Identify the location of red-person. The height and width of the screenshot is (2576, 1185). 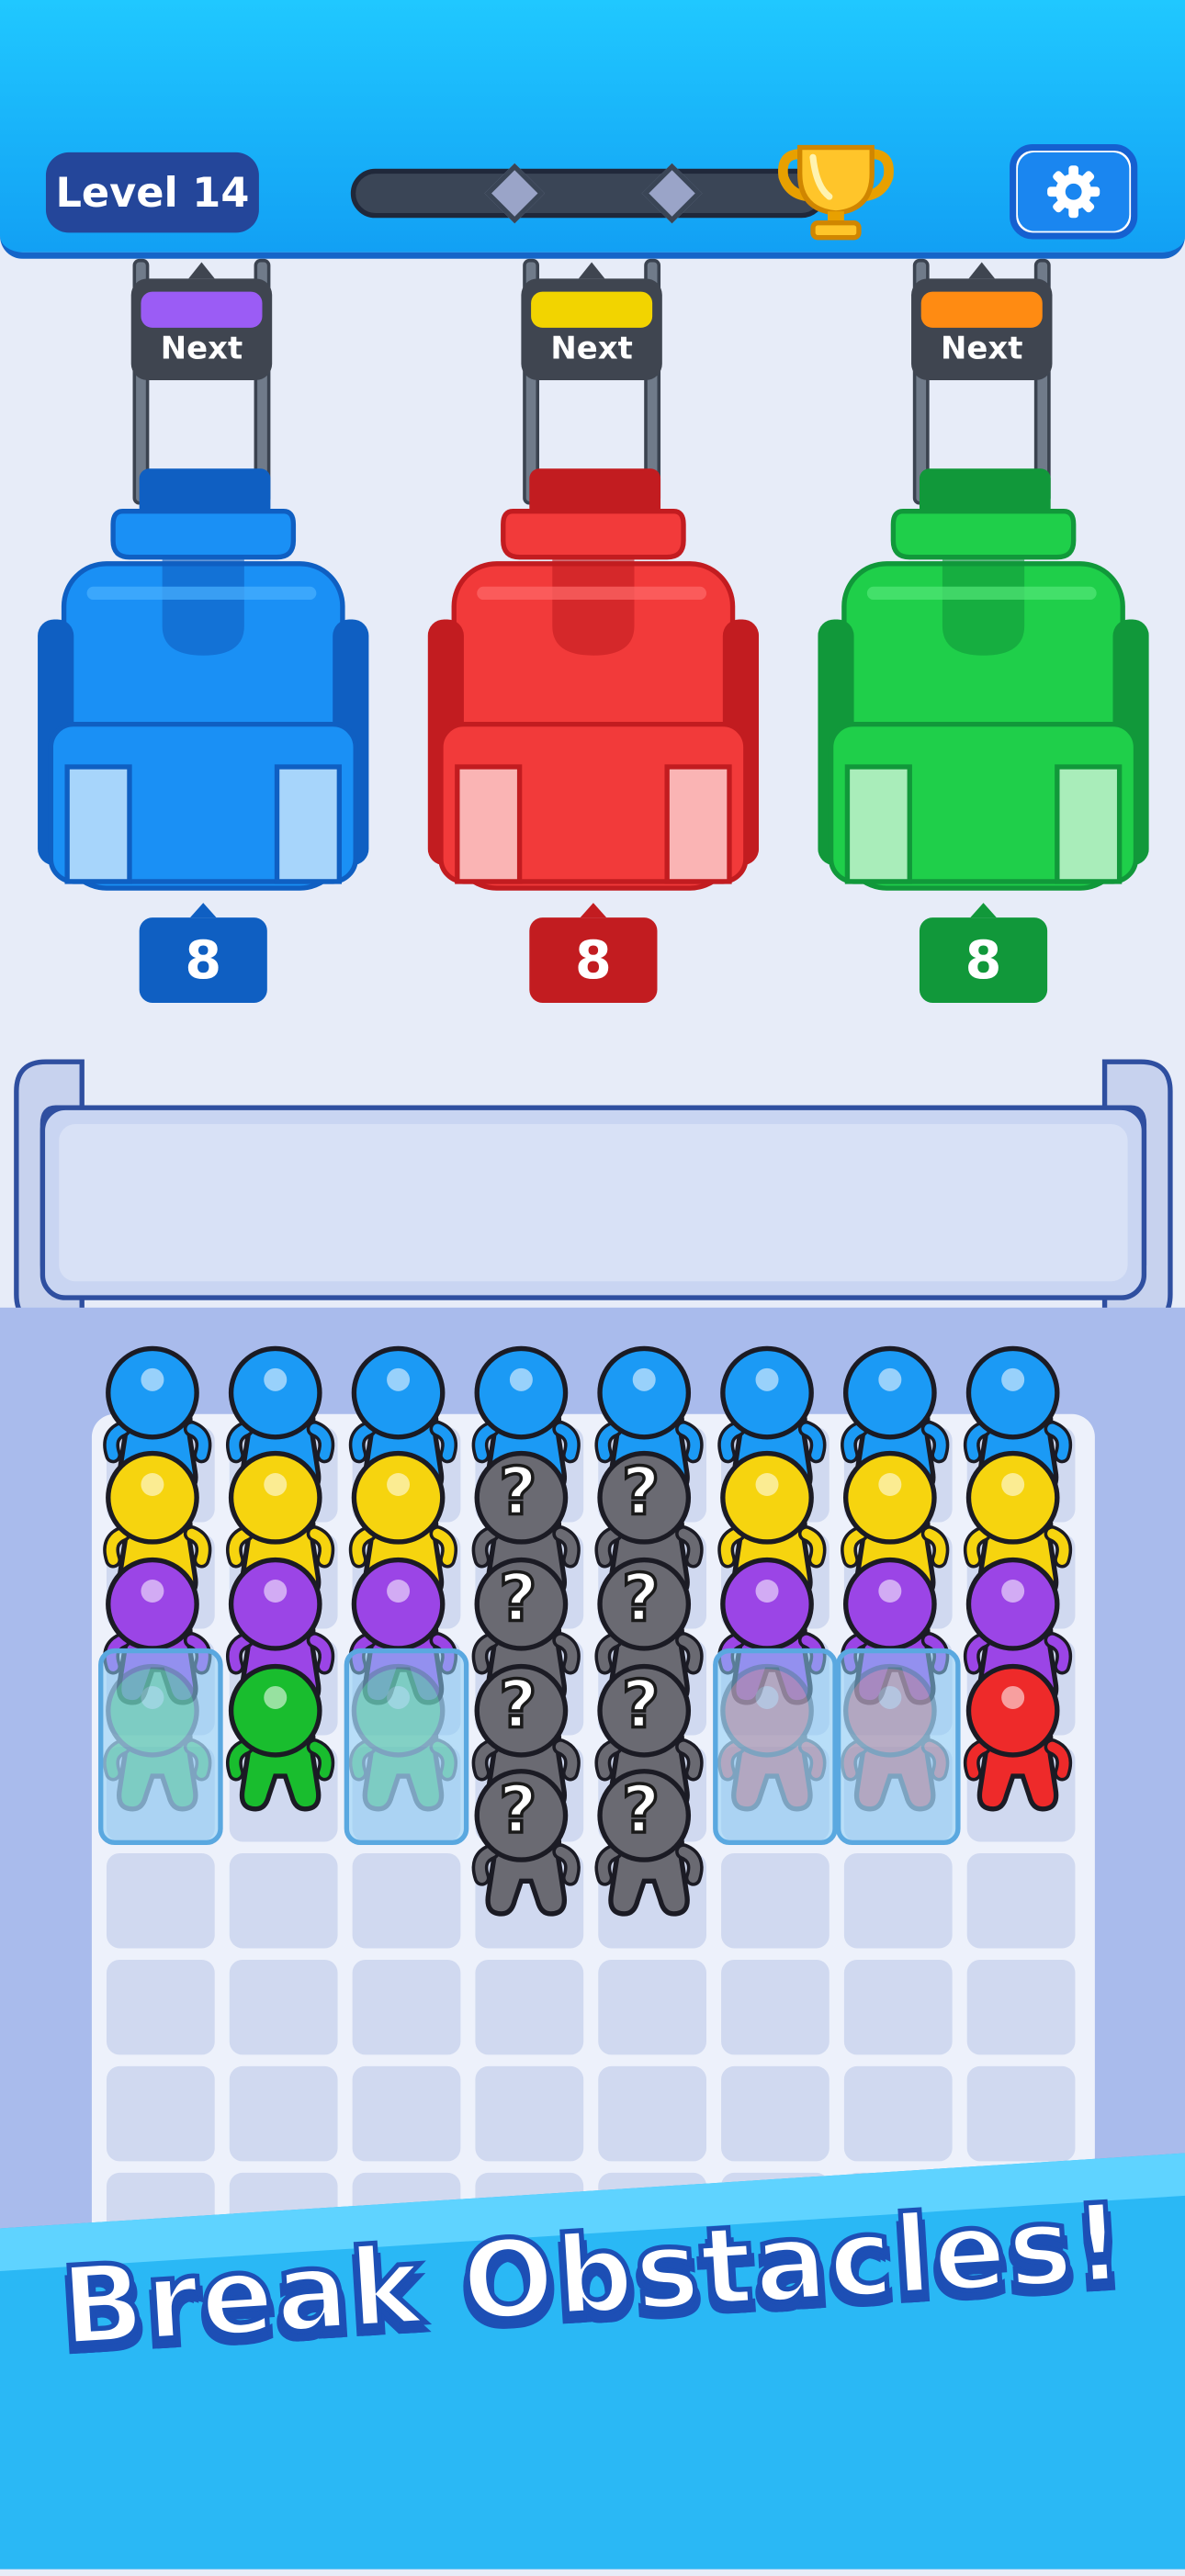
(1022, 1736).